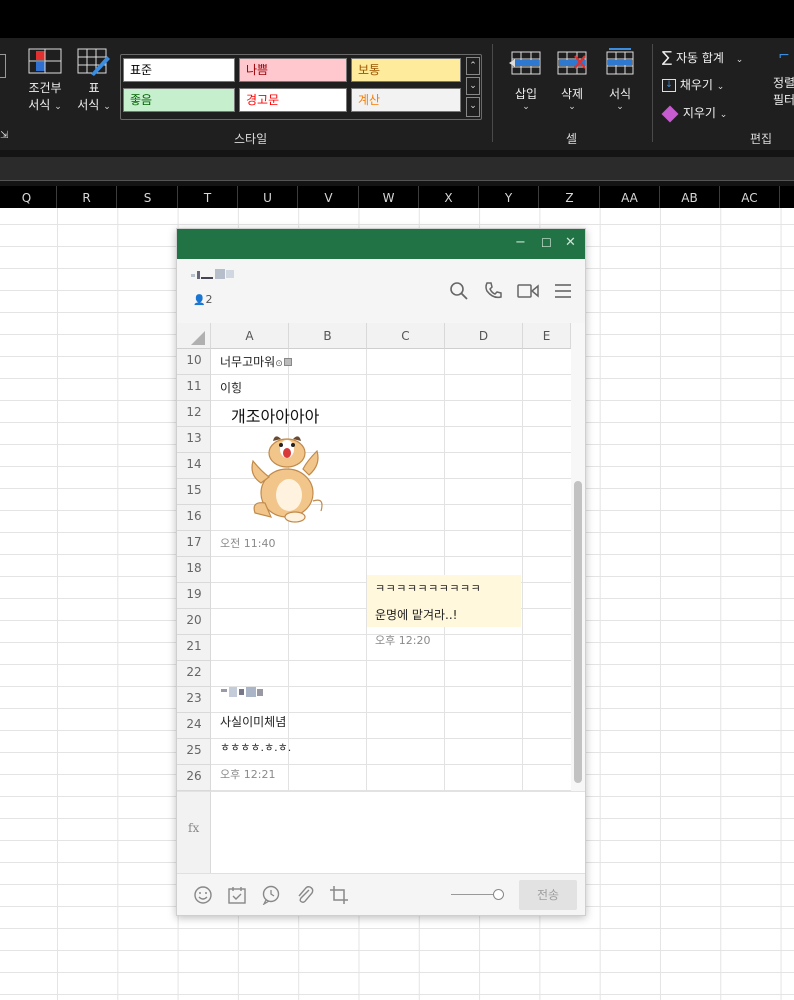  What do you see at coordinates (268, 197) in the screenshot?
I see `column-header: U` at bounding box center [268, 197].